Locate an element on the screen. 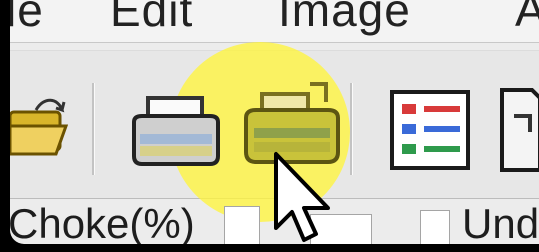  menu-next: A is located at coordinates (527, 18).